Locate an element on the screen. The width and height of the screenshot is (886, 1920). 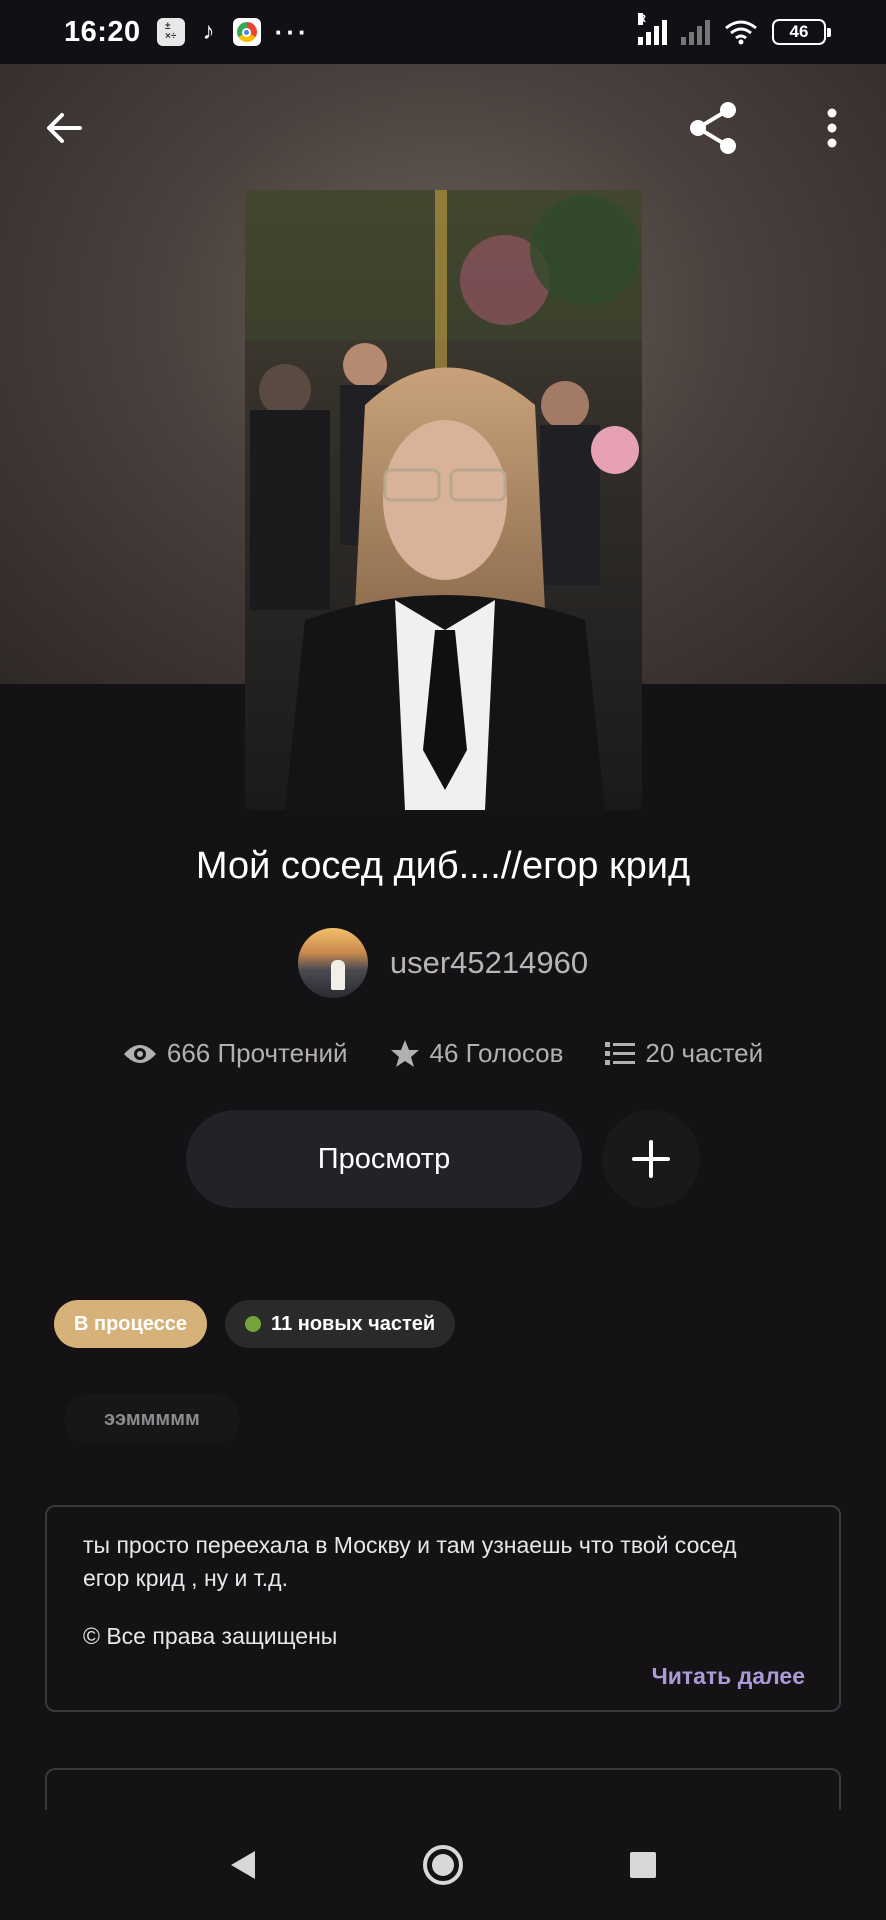
votes-stat: 46 Голосов is located at coordinates (477, 1053).